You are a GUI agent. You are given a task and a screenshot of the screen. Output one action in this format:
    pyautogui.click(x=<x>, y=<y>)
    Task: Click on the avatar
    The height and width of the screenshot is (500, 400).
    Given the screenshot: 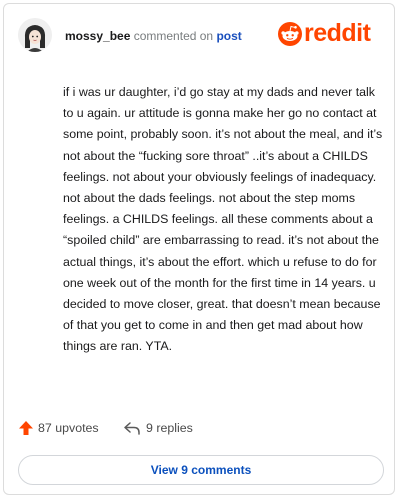 What is the action you would take?
    pyautogui.click(x=35, y=35)
    